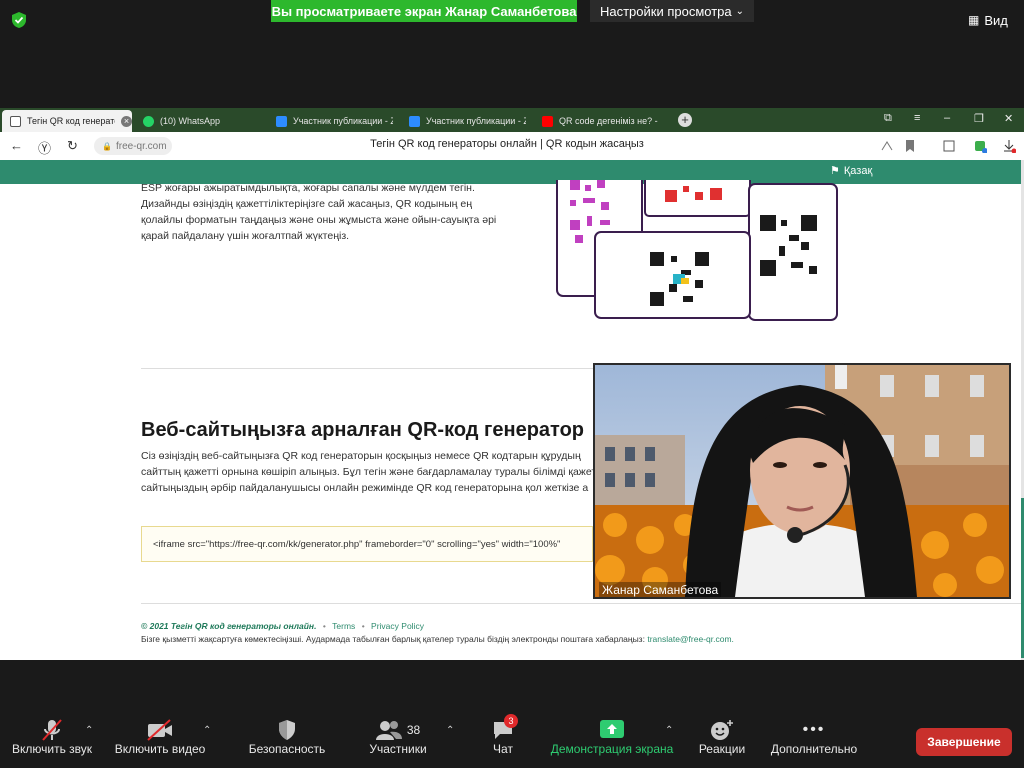 The image size is (1024, 768). Describe the element at coordinates (160, 730) in the screenshot. I see `video-off-icon` at that location.